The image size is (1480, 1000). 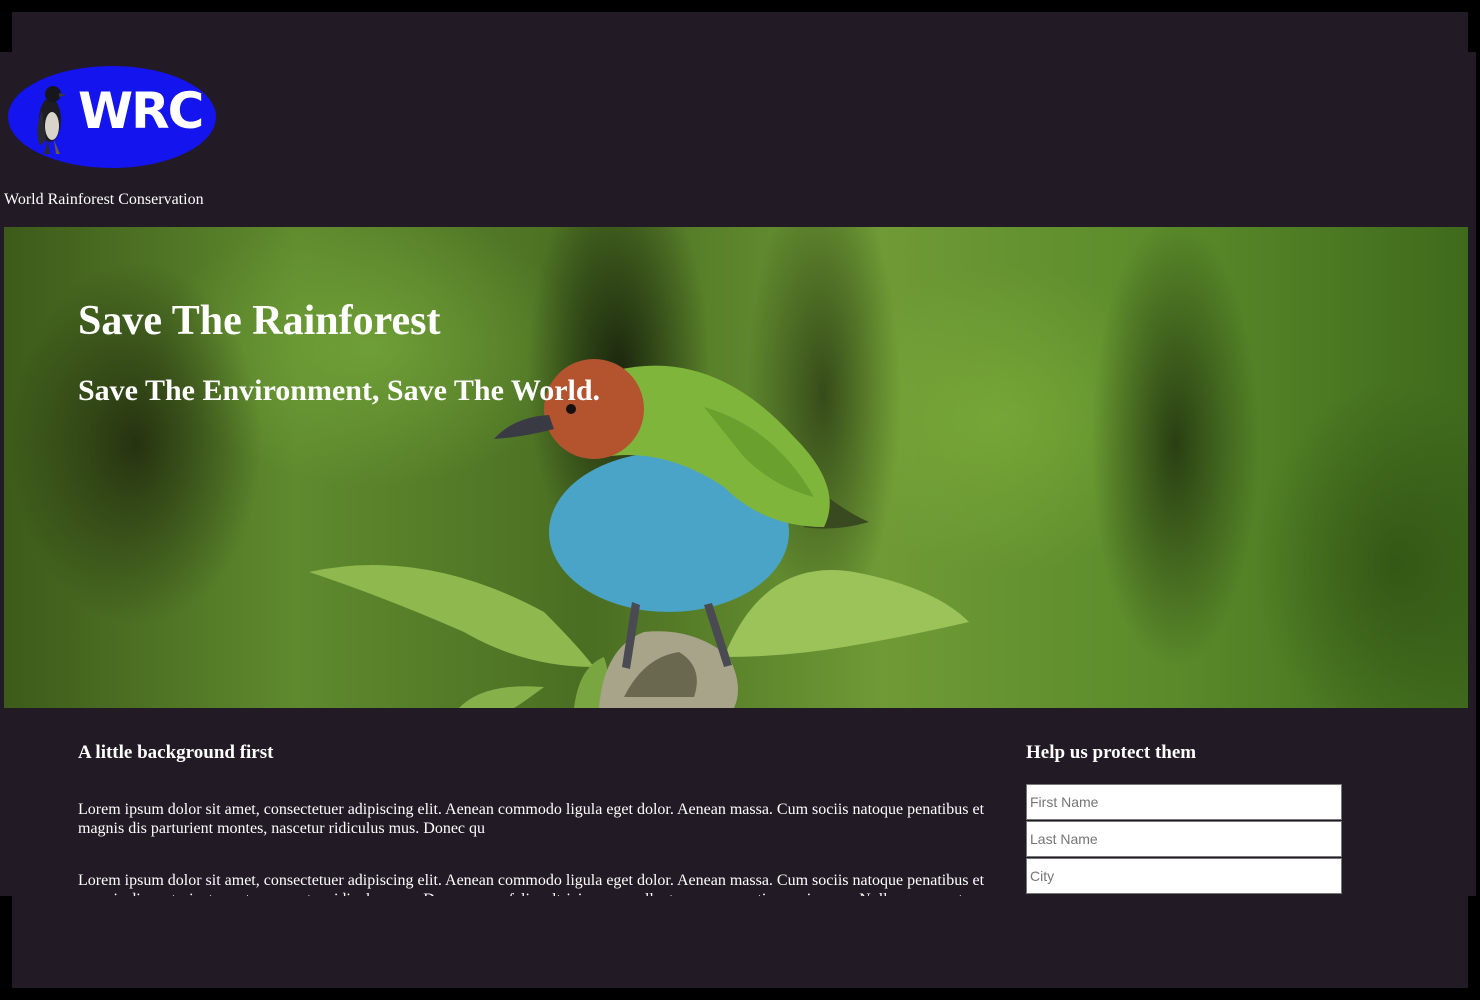 What do you see at coordinates (1184, 839) in the screenshot?
I see `last-name-field` at bounding box center [1184, 839].